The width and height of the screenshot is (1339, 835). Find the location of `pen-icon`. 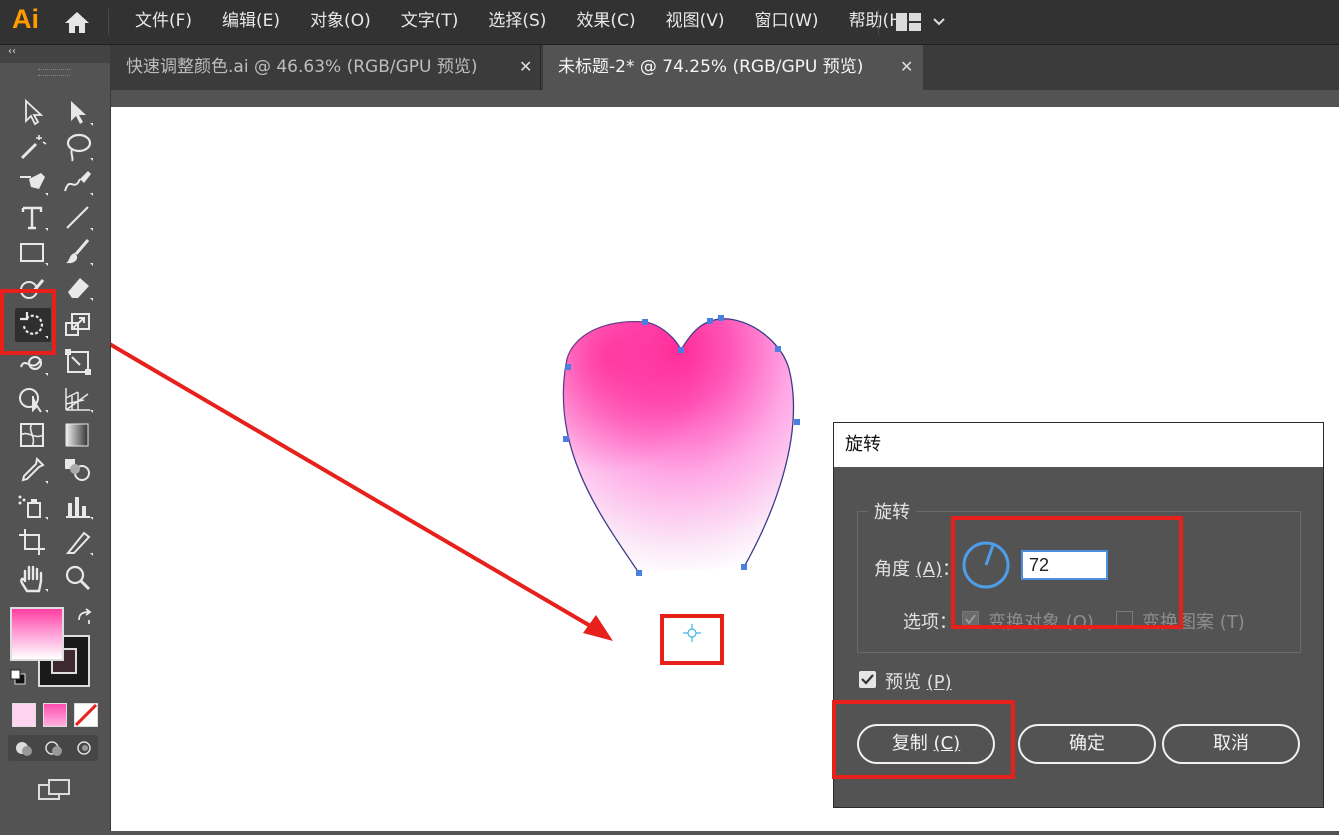

pen-icon is located at coordinates (33, 182).